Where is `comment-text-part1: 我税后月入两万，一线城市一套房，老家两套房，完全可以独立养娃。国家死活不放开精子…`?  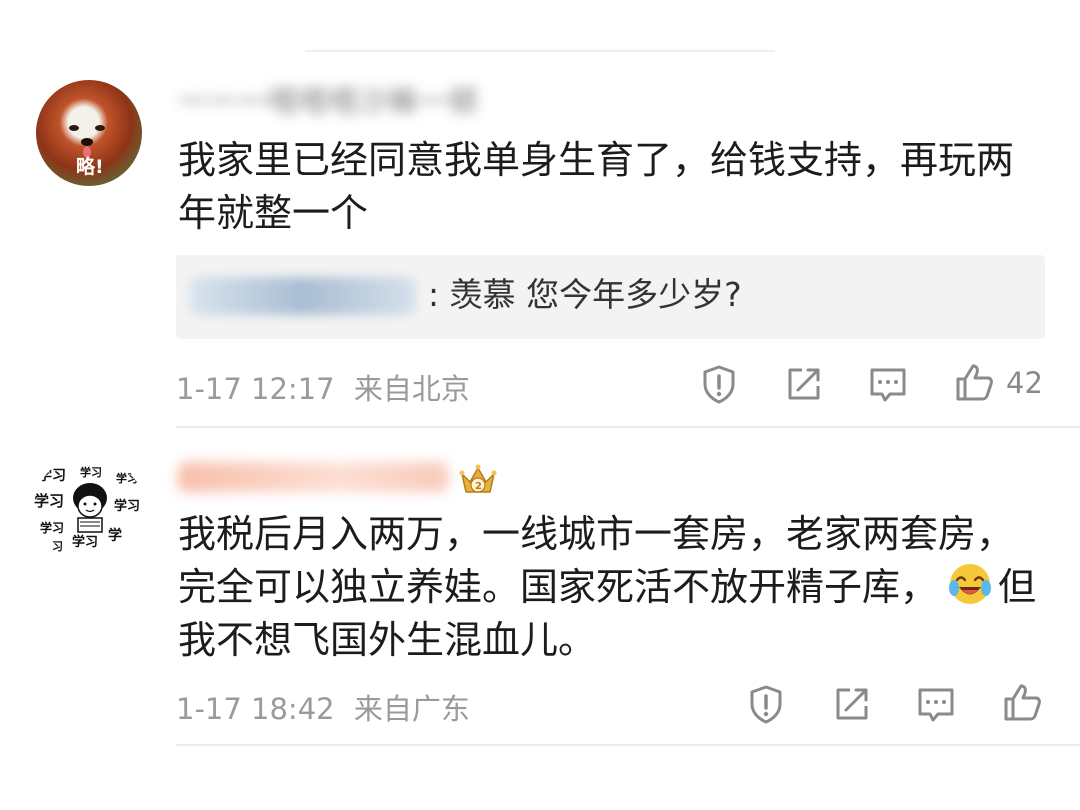 comment-text-part1: 我税后月入两万，一线城市一套房，老家两套房，完全可以独立养娃。国家死活不放开精子… is located at coordinates (596, 560).